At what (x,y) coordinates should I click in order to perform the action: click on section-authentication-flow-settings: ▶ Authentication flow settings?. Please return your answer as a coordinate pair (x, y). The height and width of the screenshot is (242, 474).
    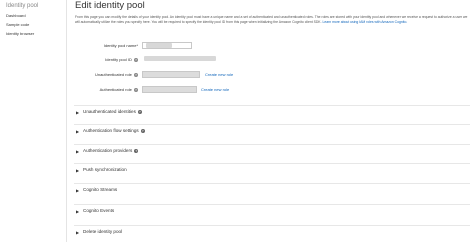
    Looking at the image, I should click on (272, 130).